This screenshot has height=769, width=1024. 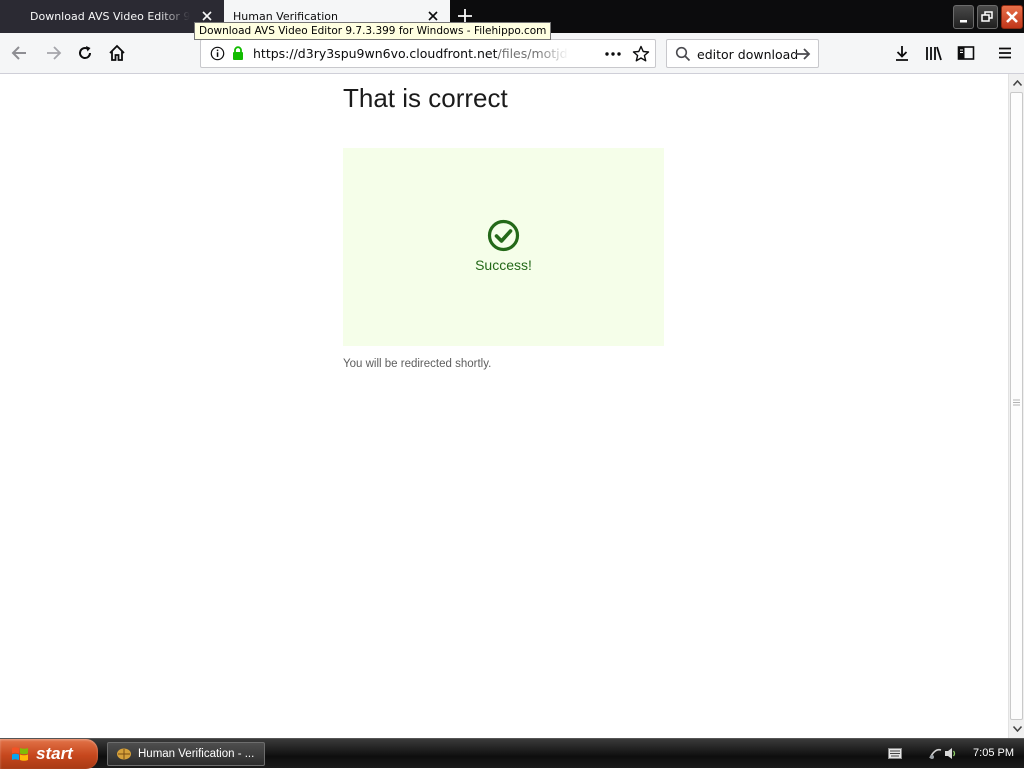 What do you see at coordinates (217, 53) in the screenshot?
I see `info-icon` at bounding box center [217, 53].